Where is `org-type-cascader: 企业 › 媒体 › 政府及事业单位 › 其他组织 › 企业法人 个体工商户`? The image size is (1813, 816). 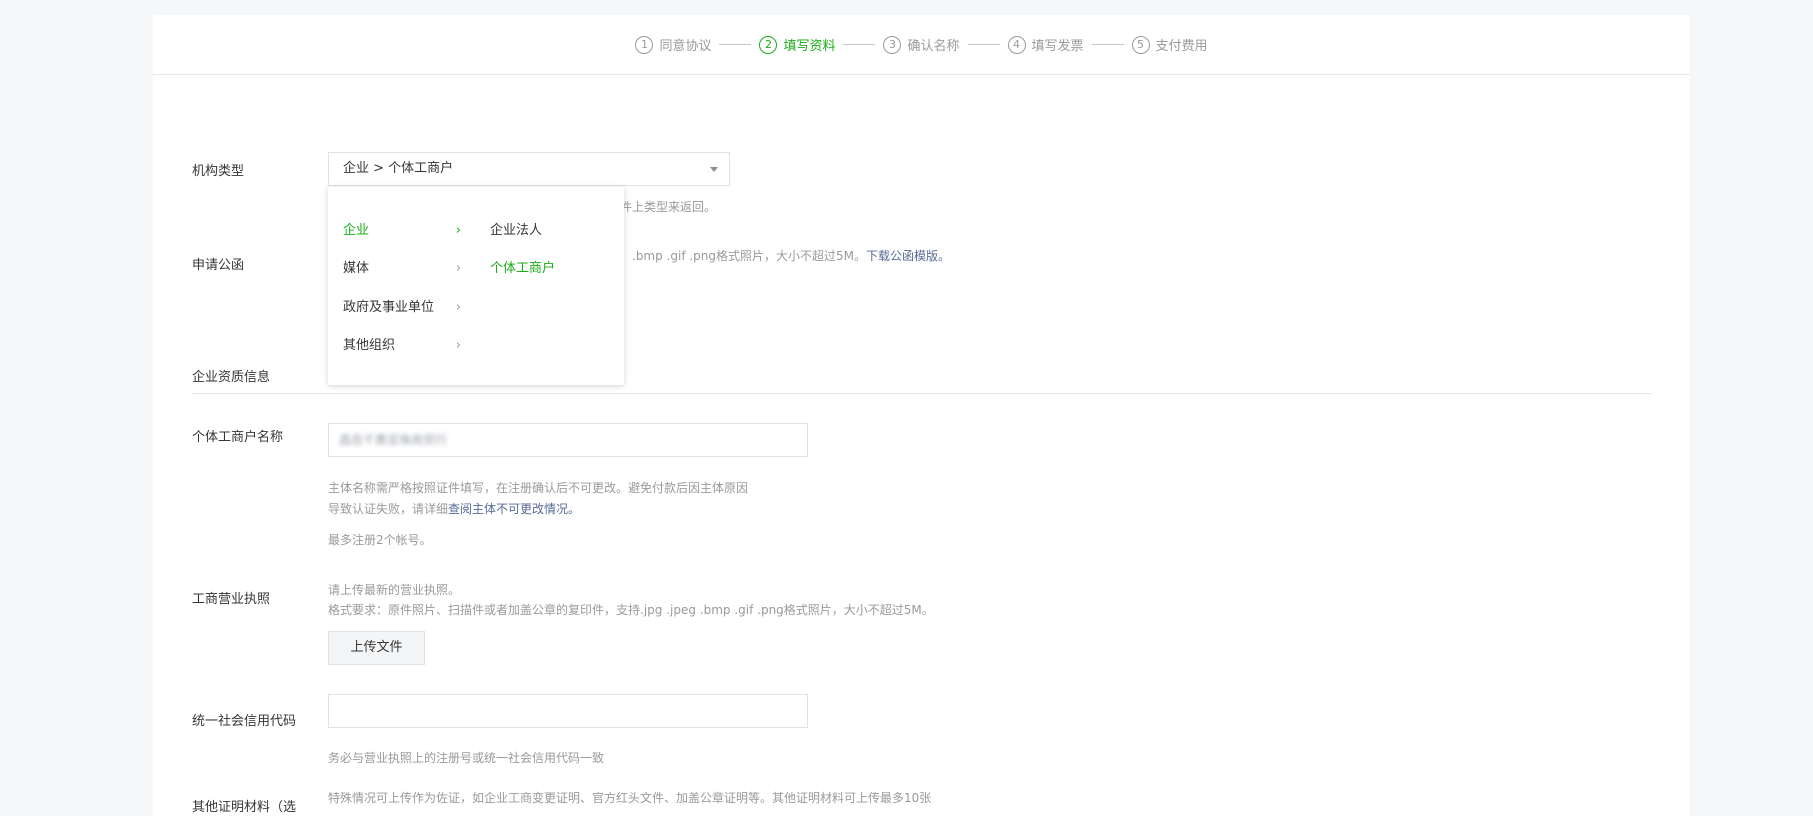
org-type-cascader: 企业 › 媒体 › 政府及事业单位 › 其他组织 › 企业法人 个体工商户 is located at coordinates (476, 286).